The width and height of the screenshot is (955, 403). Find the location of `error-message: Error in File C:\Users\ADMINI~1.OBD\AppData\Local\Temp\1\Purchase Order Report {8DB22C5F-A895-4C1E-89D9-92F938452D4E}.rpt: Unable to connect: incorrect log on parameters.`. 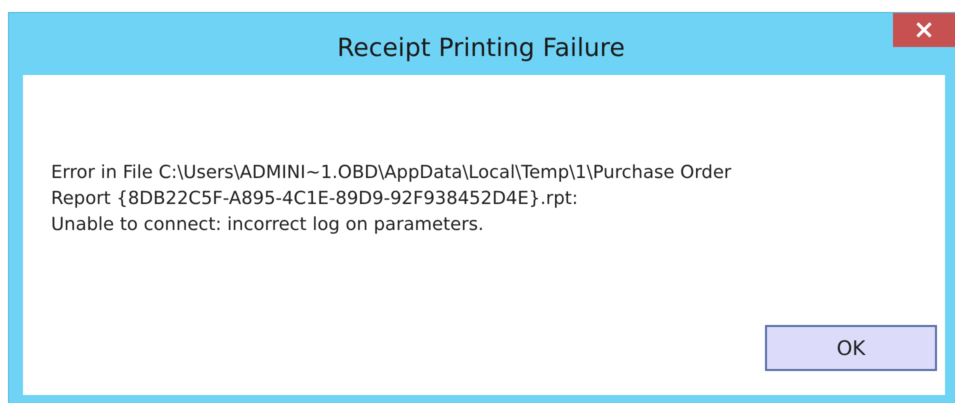

error-message: Error in File C:\Users\ADMINI~1.OBD\AppData\Local\Temp\1\Purchase Order Report {8DB22C5F-A895-4C1E-89D9-92F938452D4E}.rpt: Unable to connect: incorrect log on parameters. is located at coordinates (391, 199).